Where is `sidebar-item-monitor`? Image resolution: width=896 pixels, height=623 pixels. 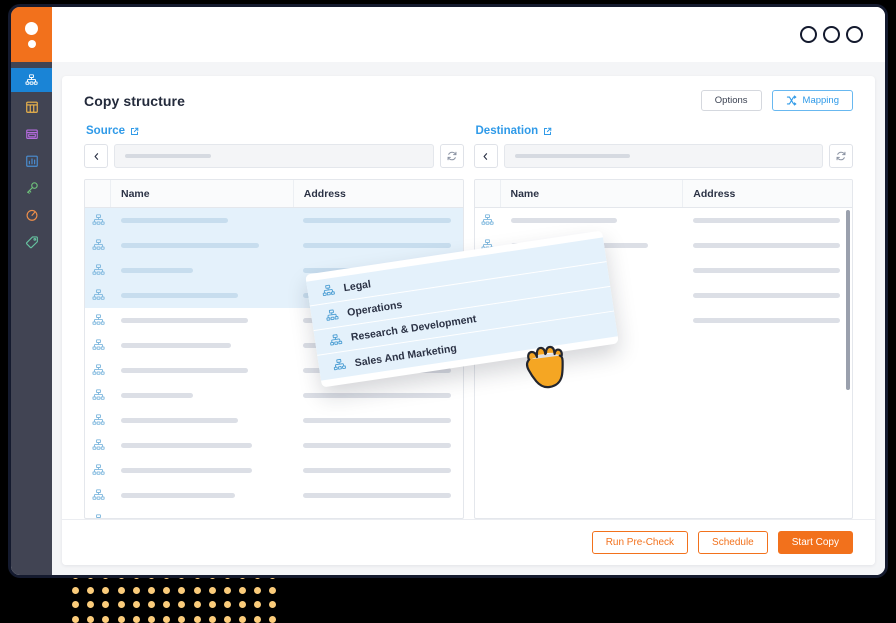
sidebar-item-monitor is located at coordinates (31, 215).